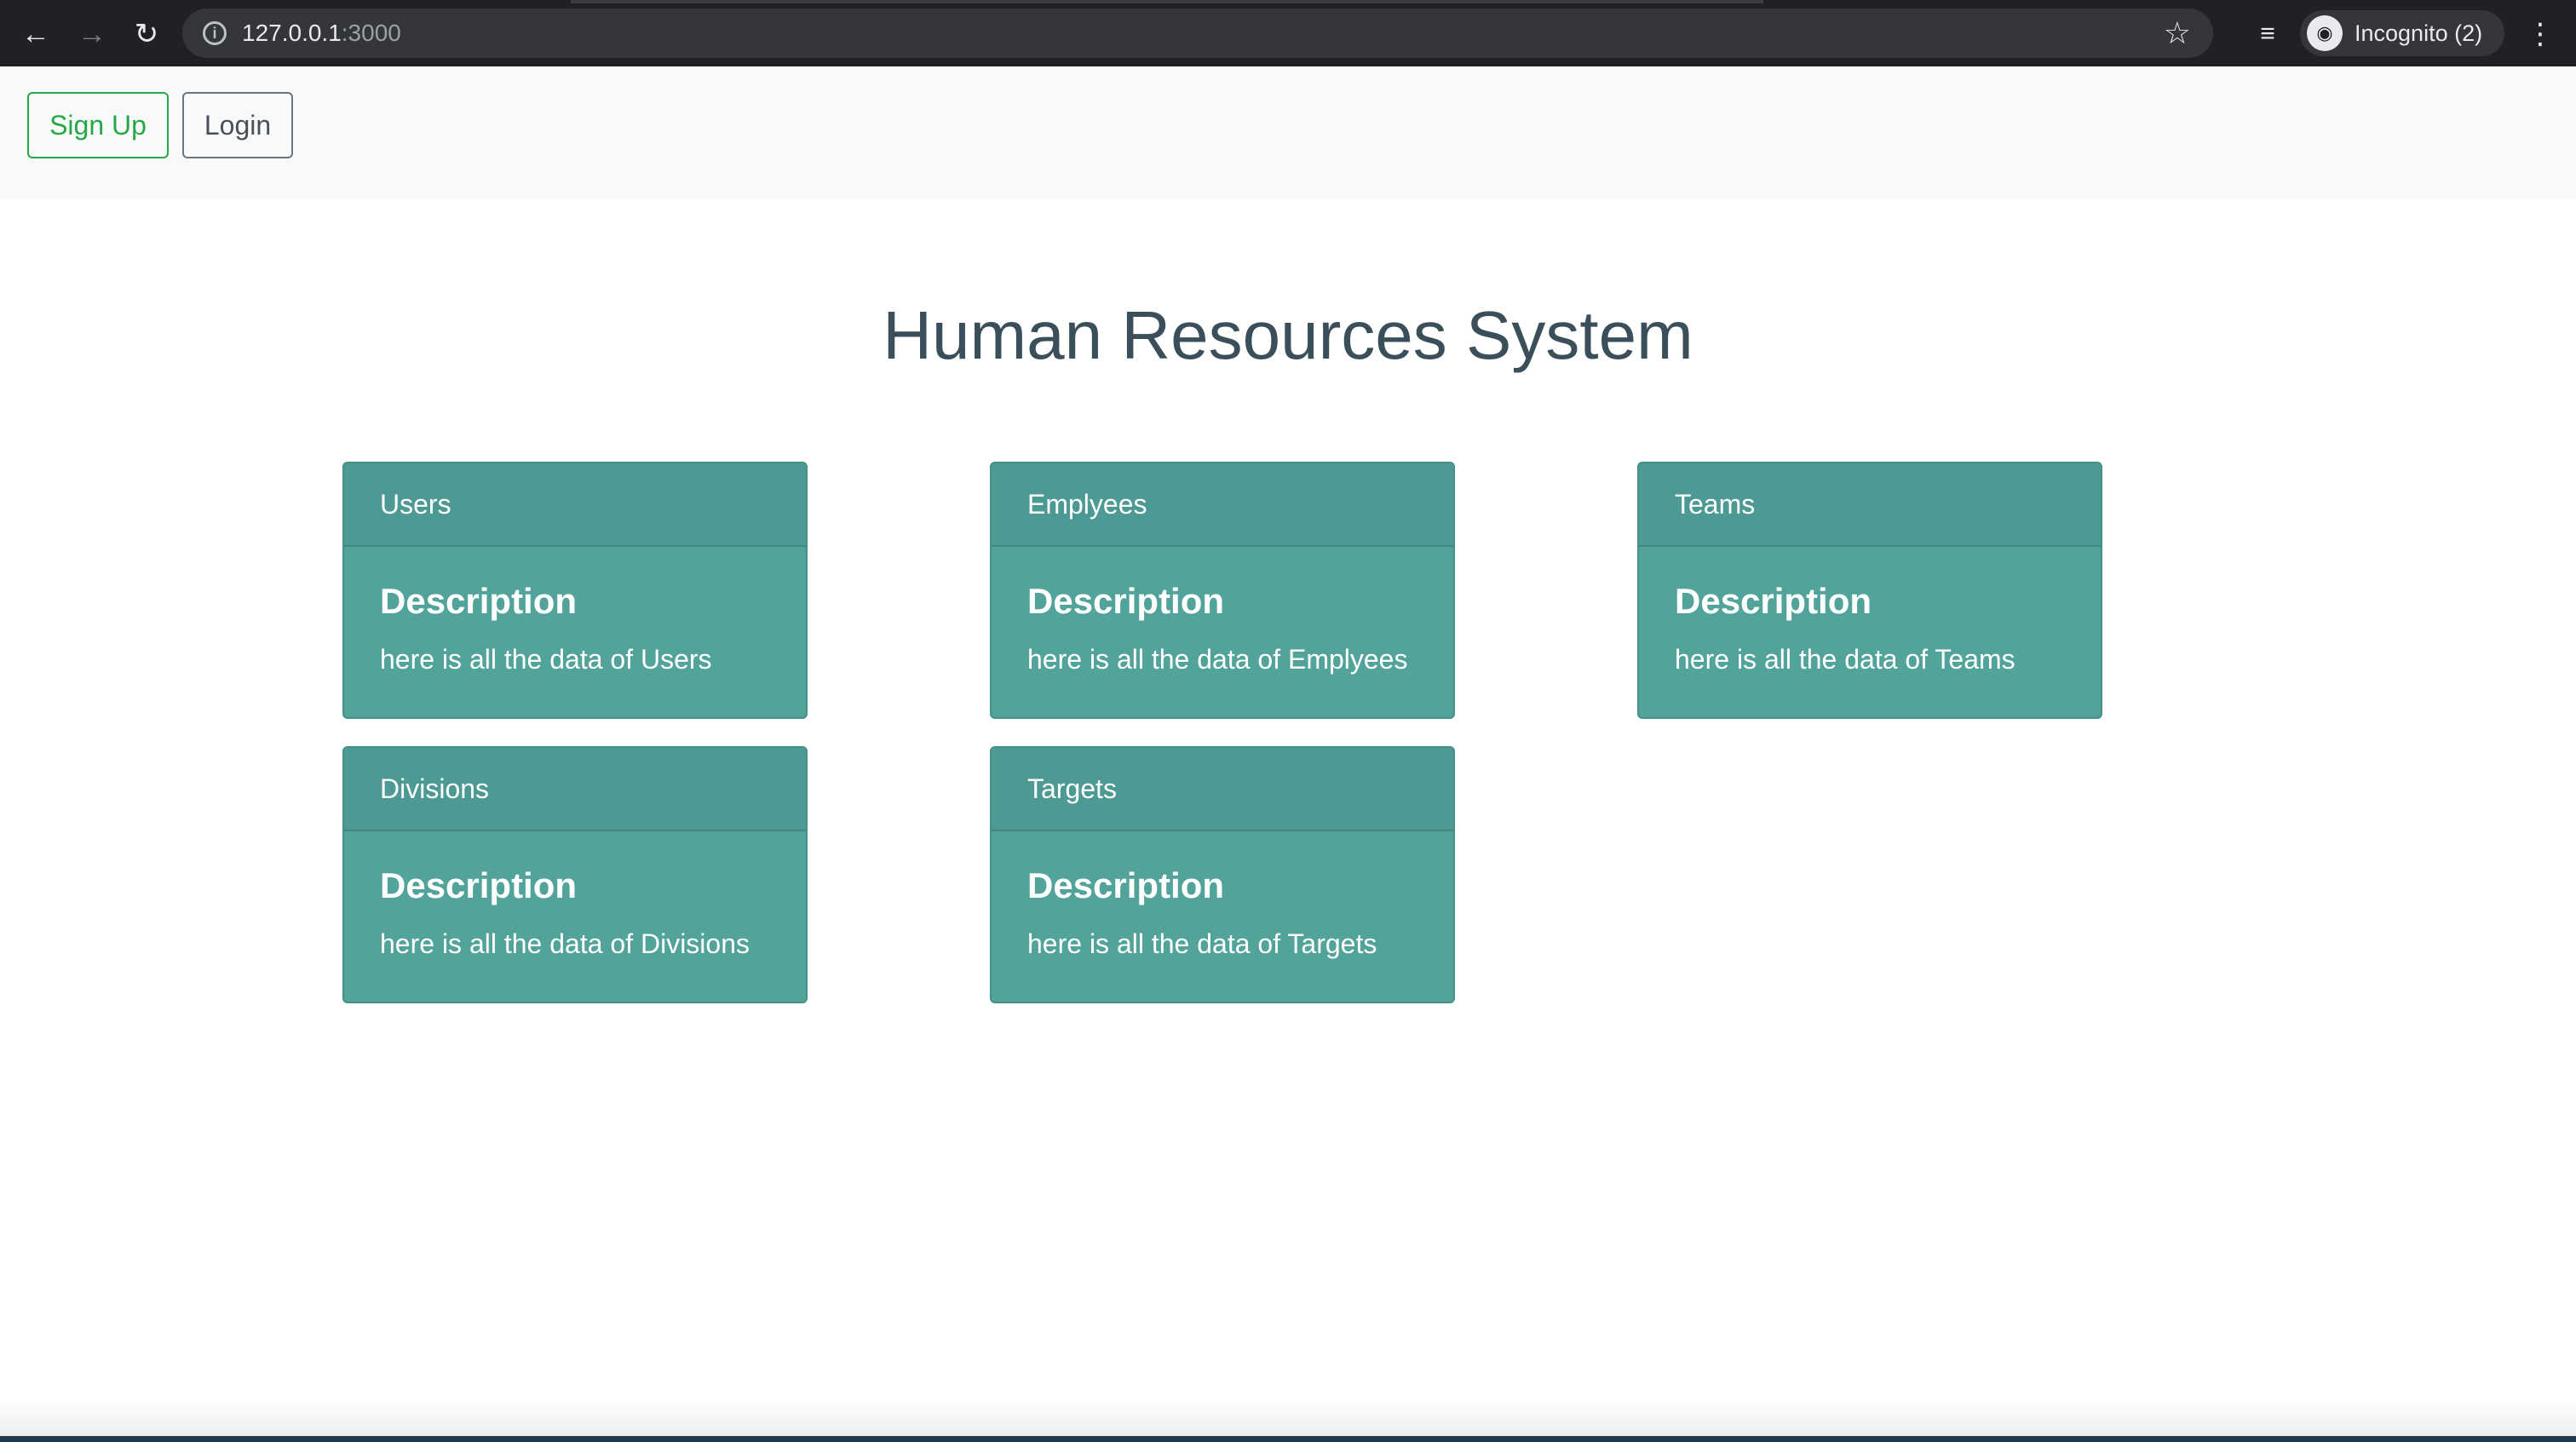 Image resolution: width=2576 pixels, height=1442 pixels. Describe the element at coordinates (1218, 659) in the screenshot. I see `card-text: here is all the data of Emplyees` at that location.